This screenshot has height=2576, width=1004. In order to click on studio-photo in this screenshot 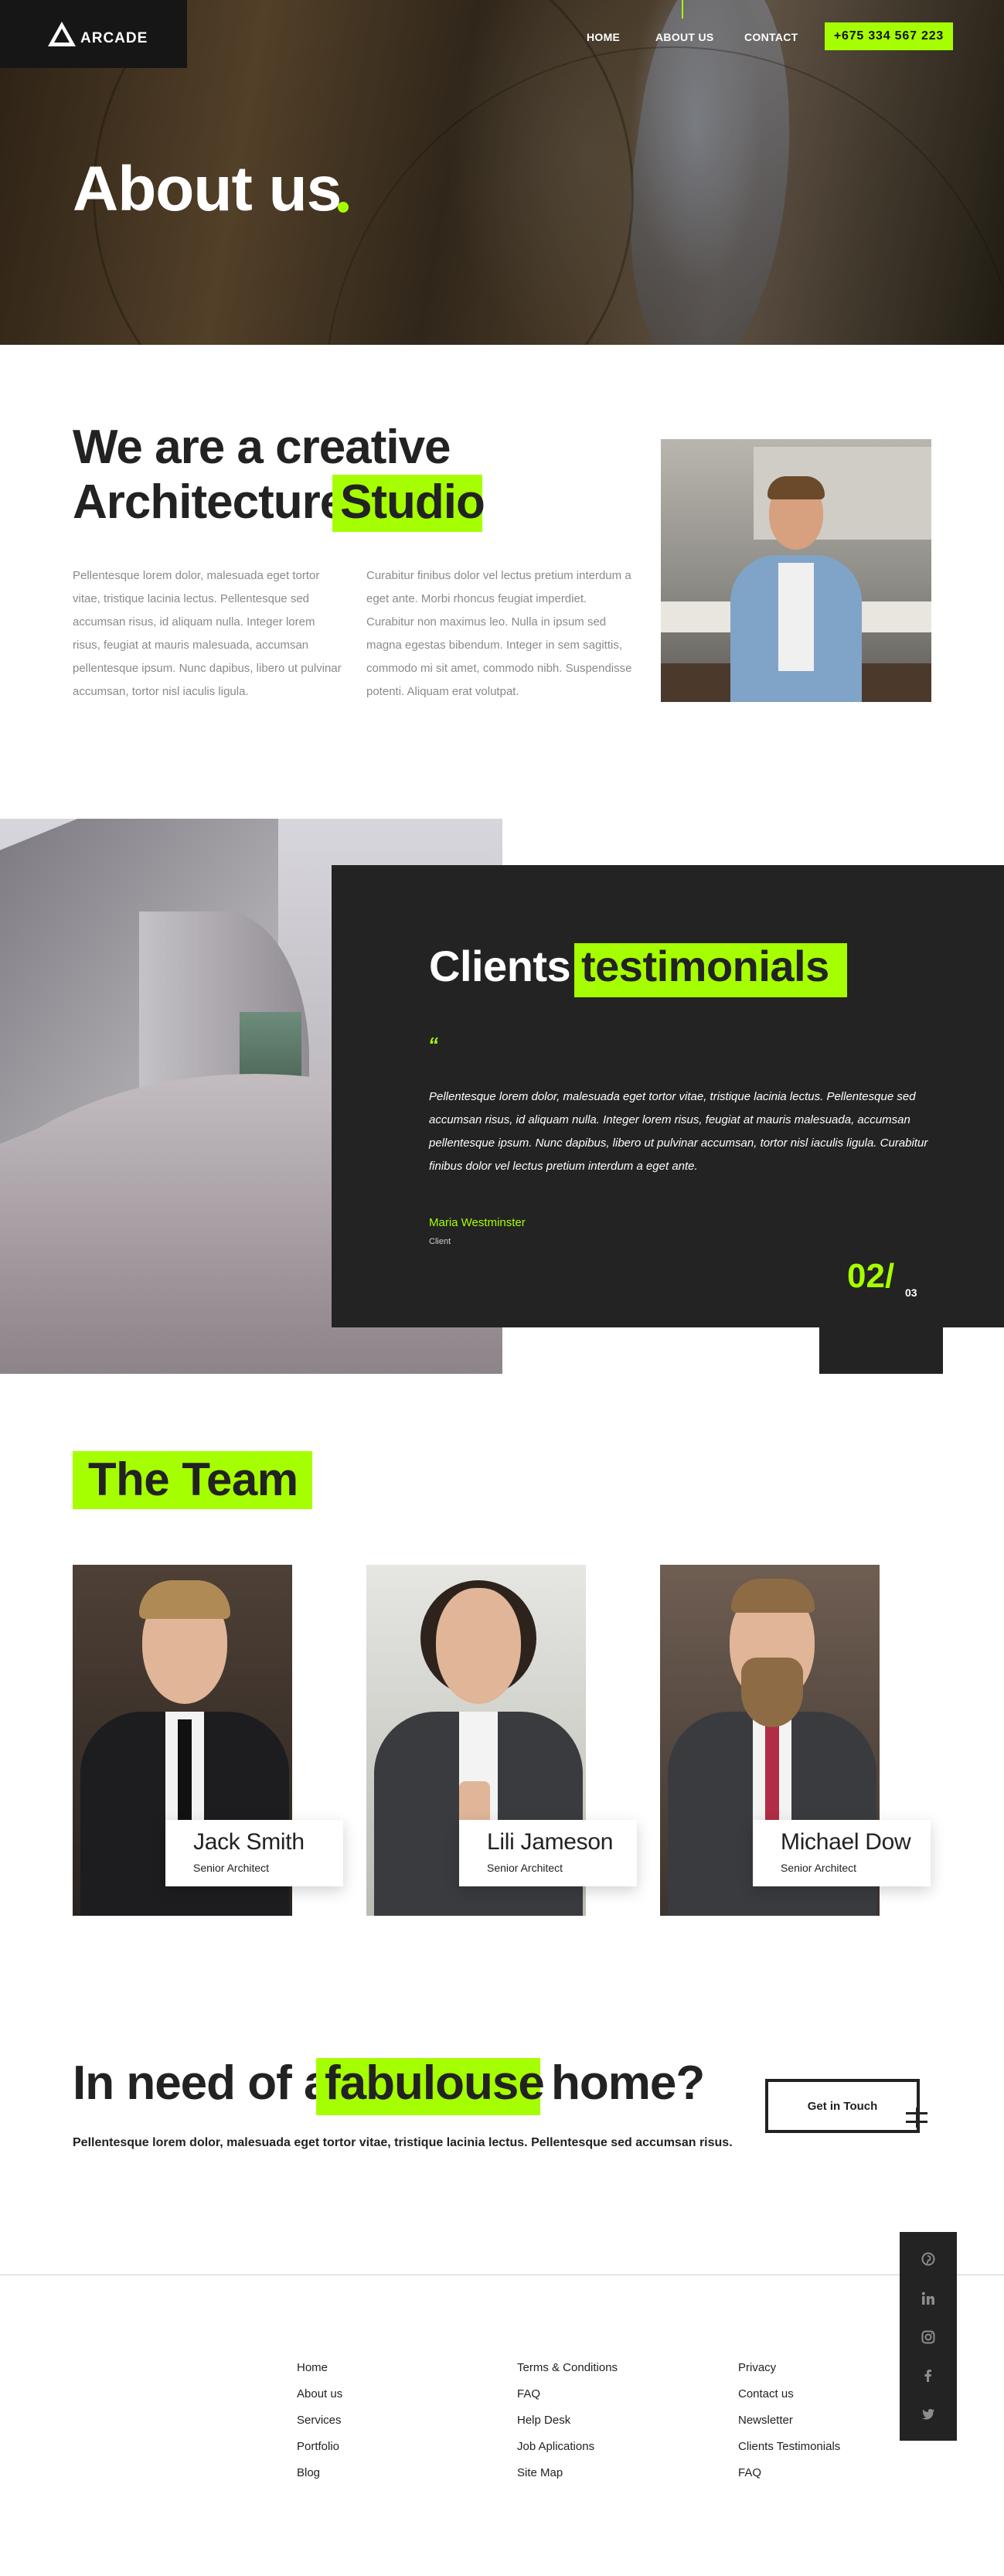, I will do `click(796, 570)`.